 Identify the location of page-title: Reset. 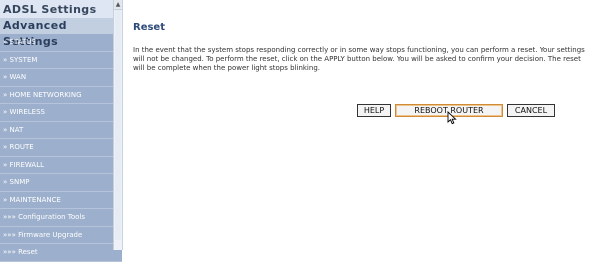
(149, 27).